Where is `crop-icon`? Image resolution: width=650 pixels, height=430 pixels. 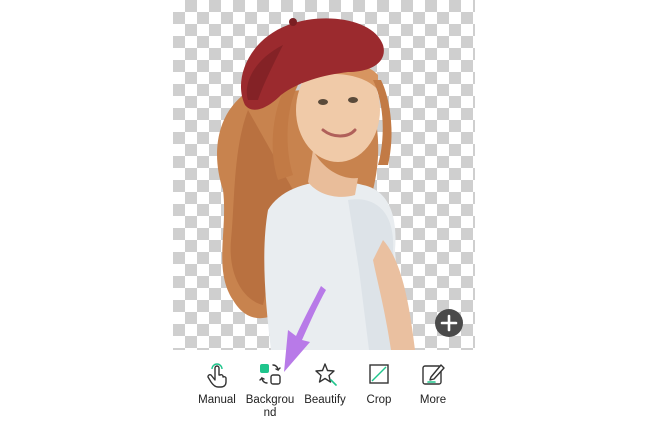
crop-icon is located at coordinates (379, 374).